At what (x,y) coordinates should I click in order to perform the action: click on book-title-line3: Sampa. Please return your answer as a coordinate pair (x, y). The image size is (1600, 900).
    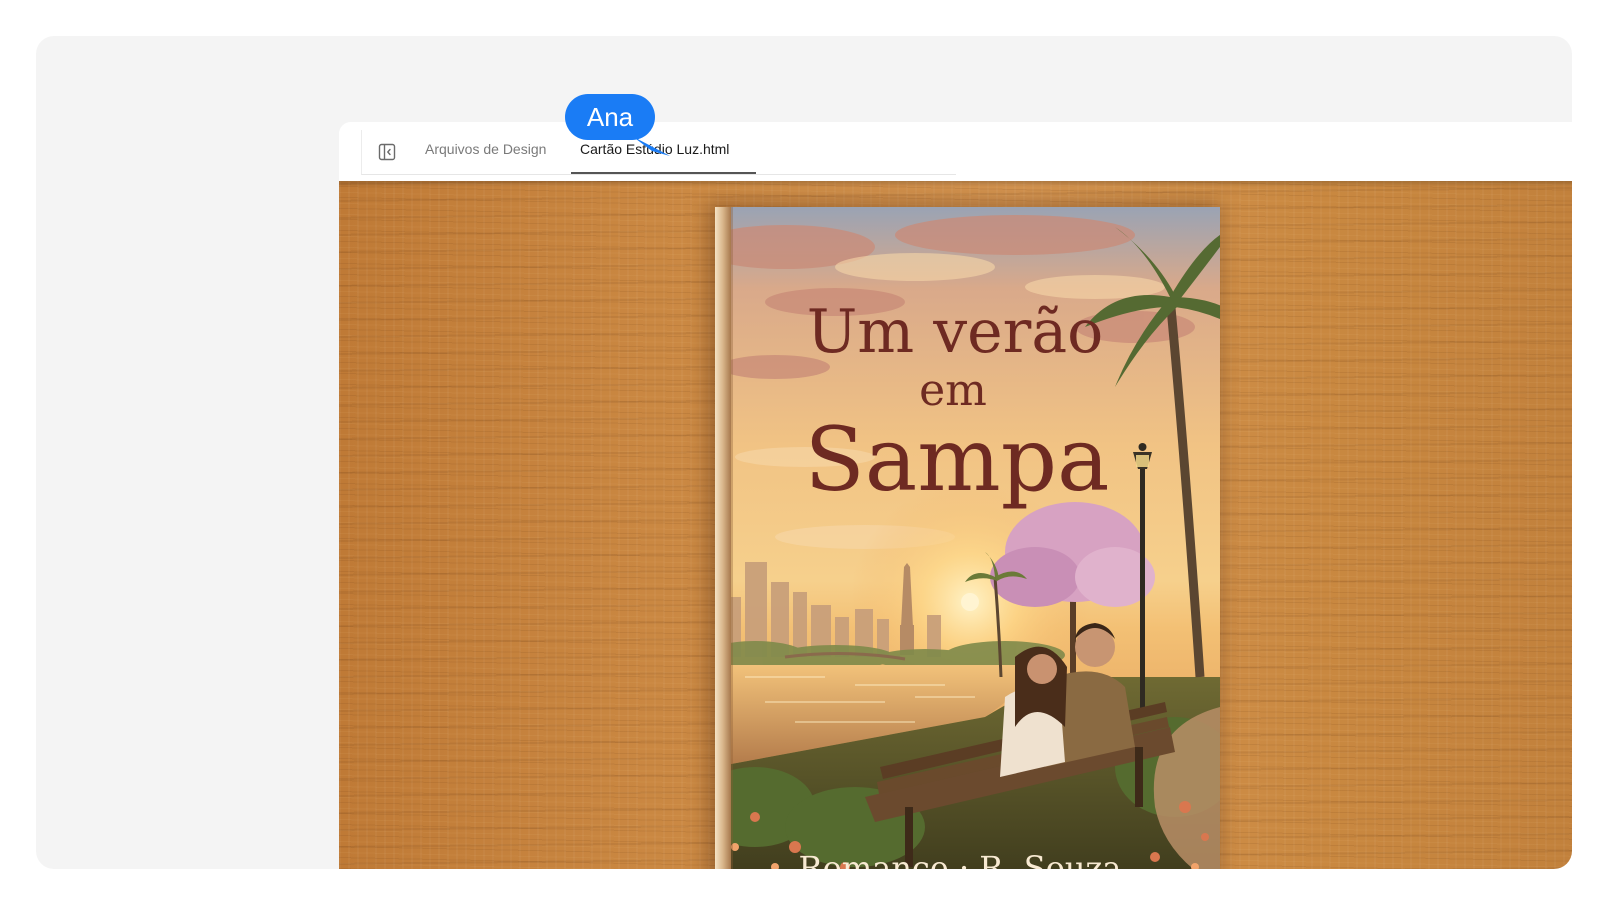
    Looking at the image, I should click on (957, 459).